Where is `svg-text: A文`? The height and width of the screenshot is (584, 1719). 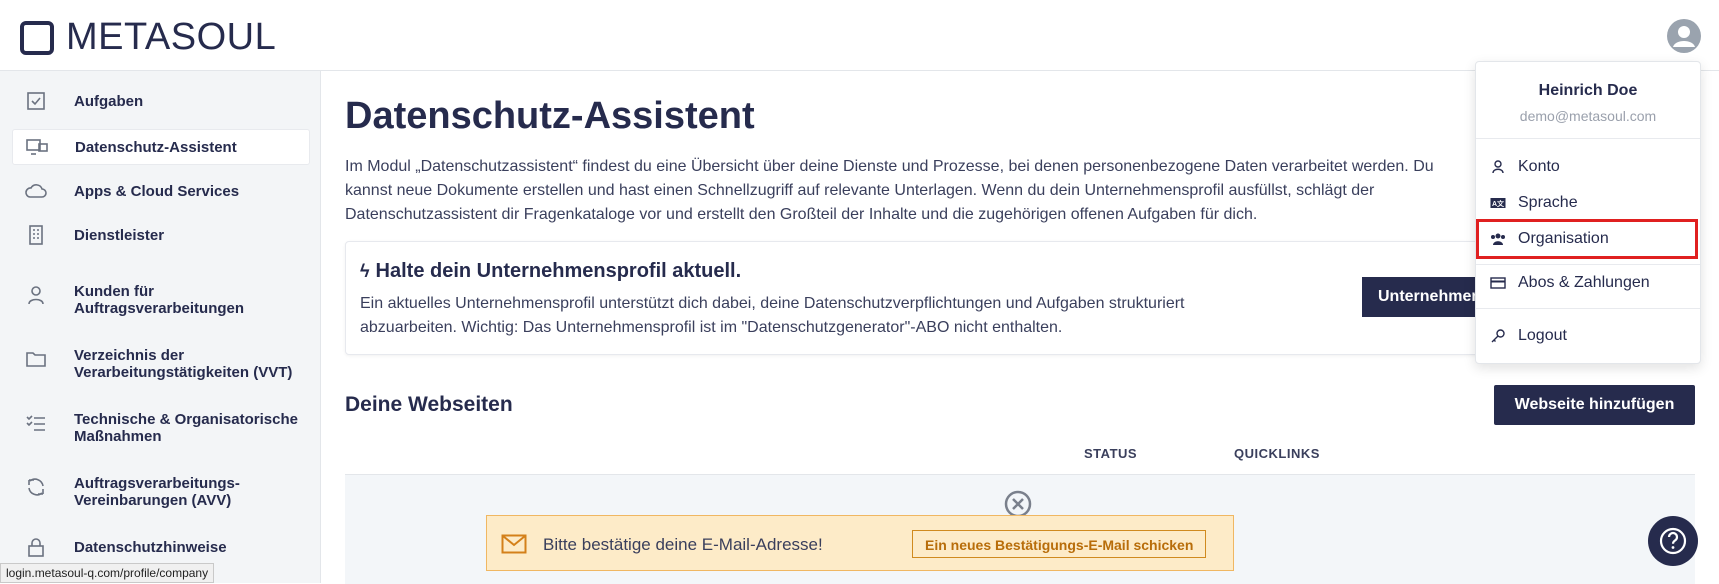 svg-text: A文 is located at coordinates (1498, 203).